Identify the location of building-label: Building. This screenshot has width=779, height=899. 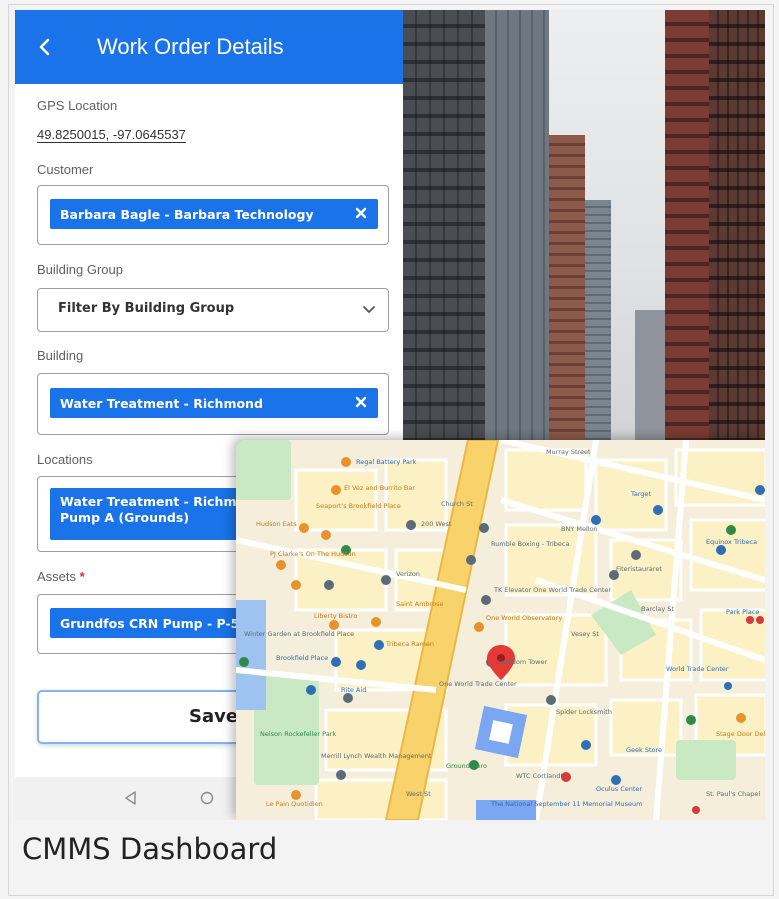
(60, 355).